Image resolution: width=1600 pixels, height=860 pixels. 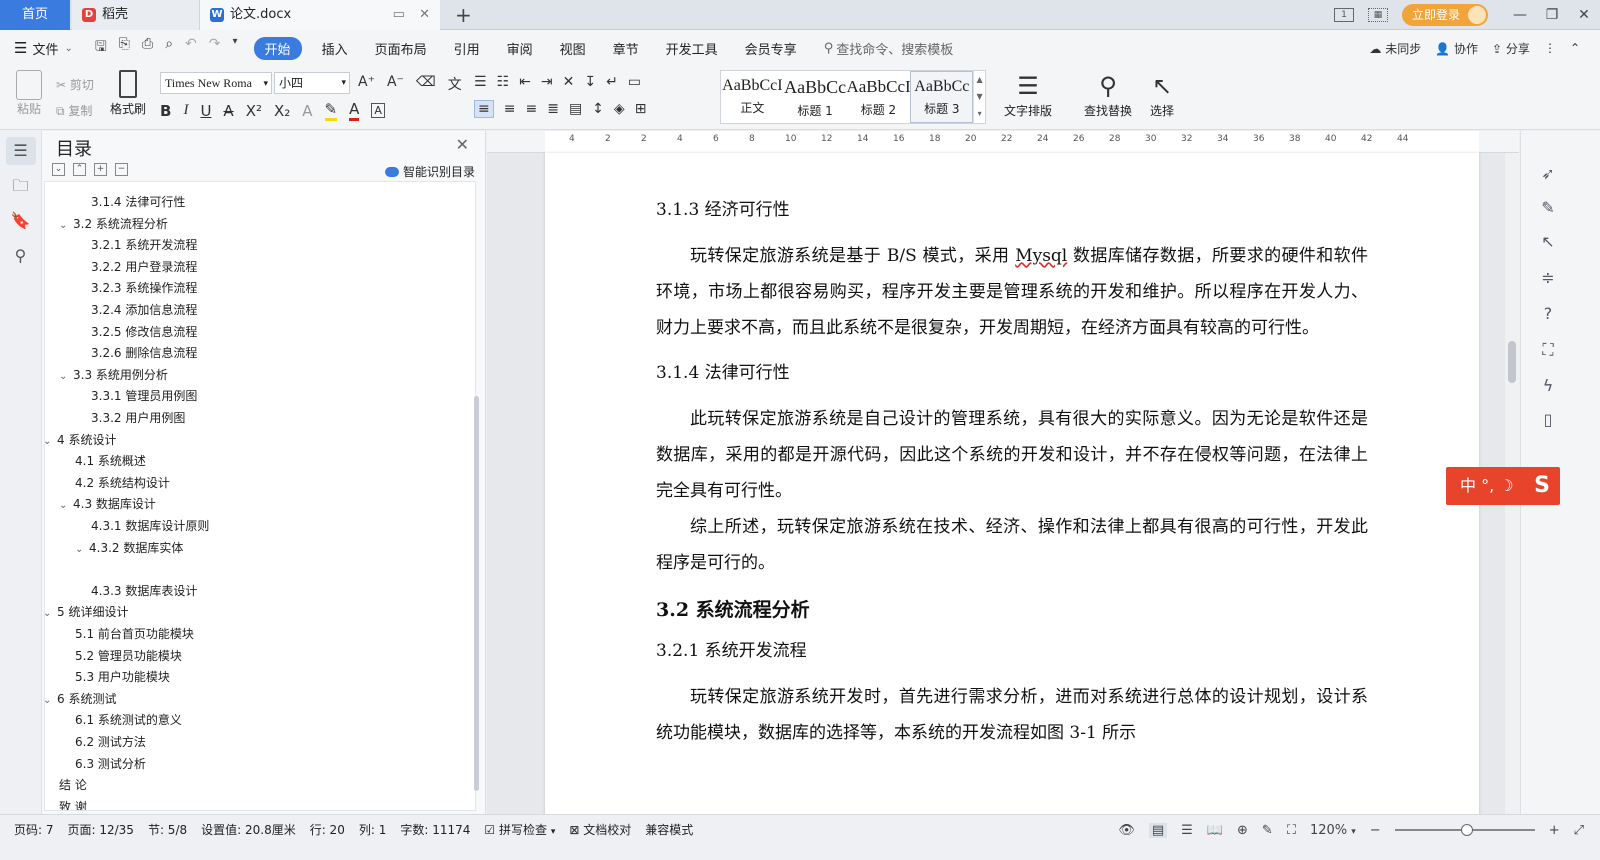 What do you see at coordinates (641, 109) in the screenshot?
I see `borders-icon: ⊞` at bounding box center [641, 109].